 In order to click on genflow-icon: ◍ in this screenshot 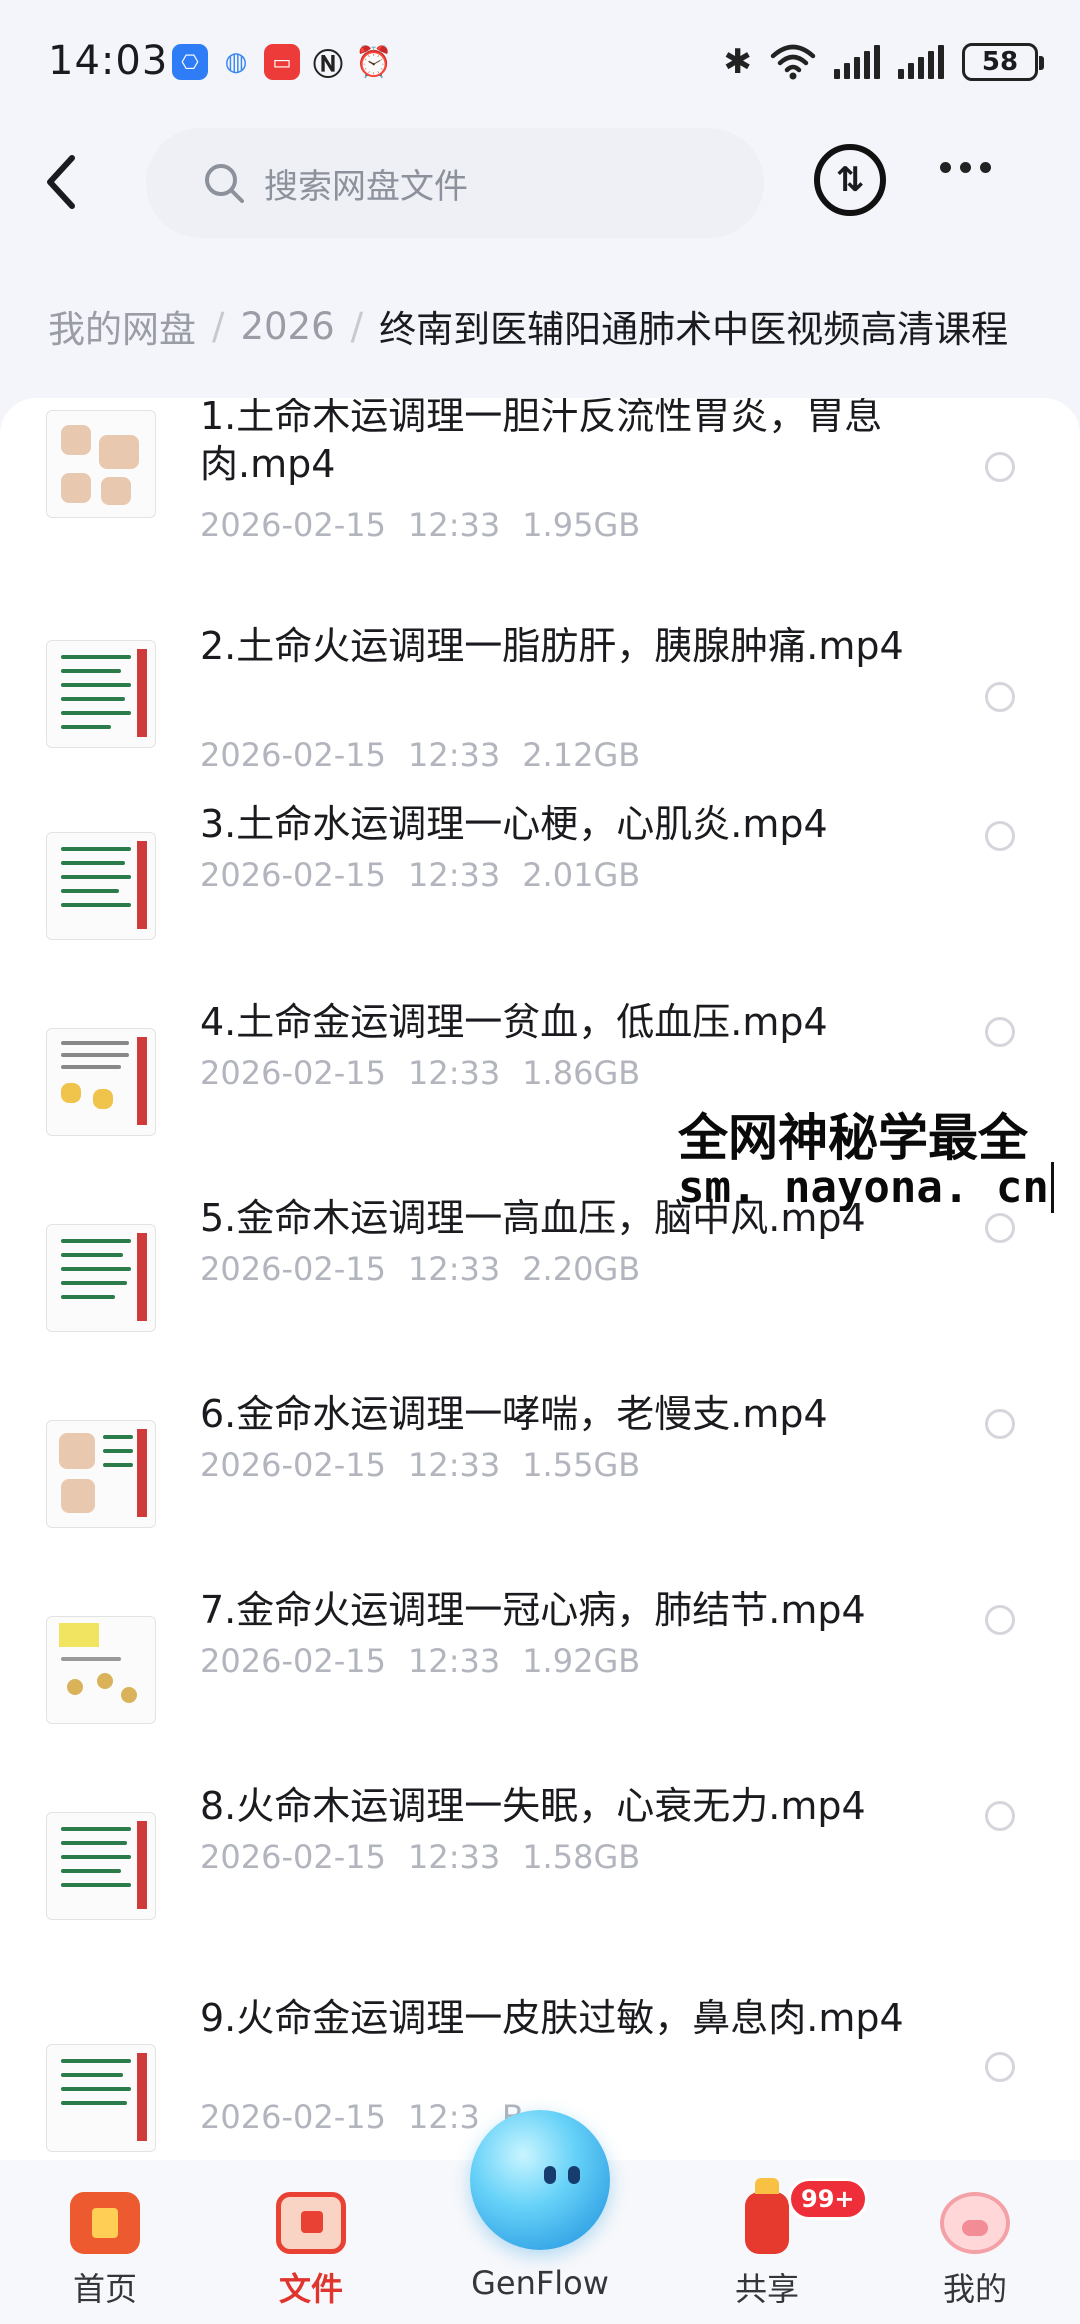, I will do `click(236, 62)`.